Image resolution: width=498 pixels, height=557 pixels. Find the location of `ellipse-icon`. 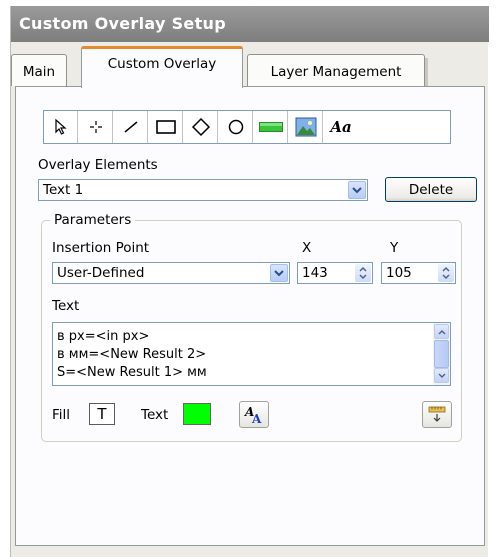

ellipse-icon is located at coordinates (236, 127).